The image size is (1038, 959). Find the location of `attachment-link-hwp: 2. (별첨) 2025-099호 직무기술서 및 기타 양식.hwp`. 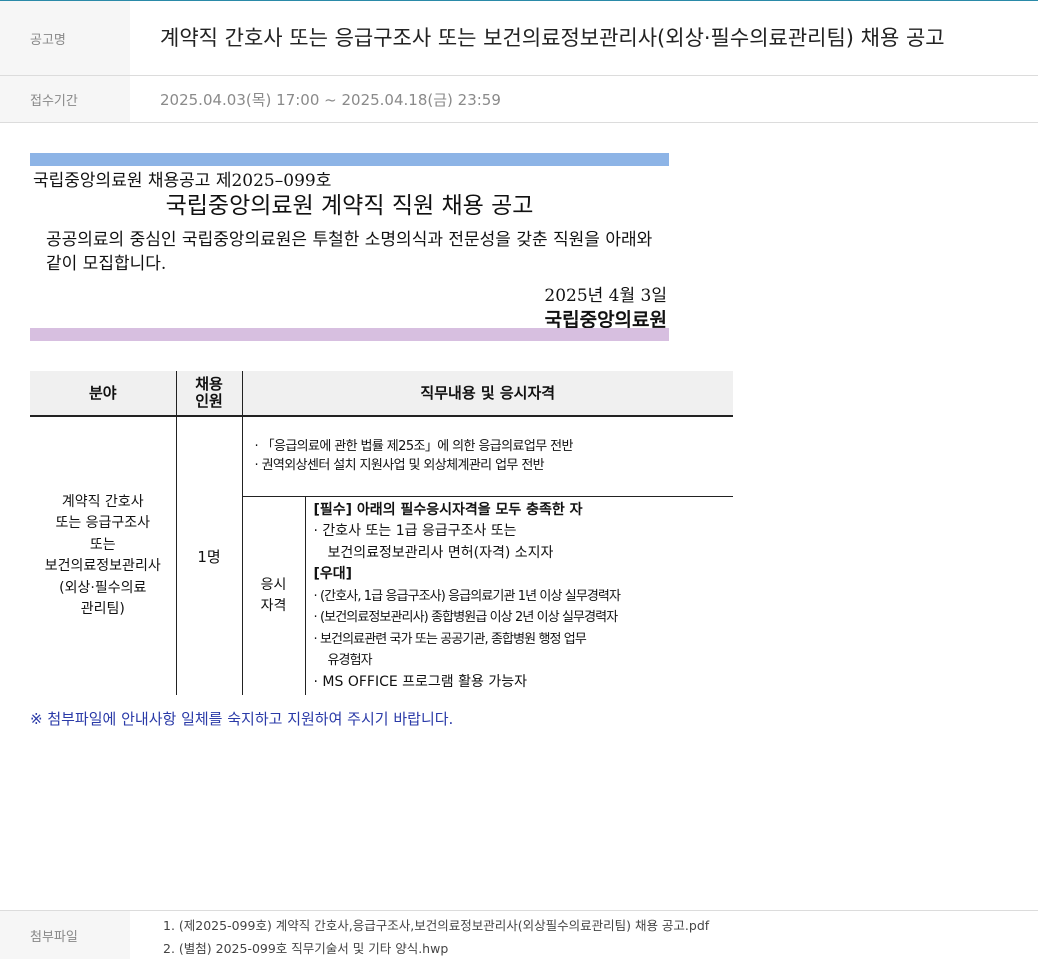

attachment-link-hwp: 2. (별첨) 2025-099호 직무기술서 및 기타 양식.hwp is located at coordinates (600, 948).